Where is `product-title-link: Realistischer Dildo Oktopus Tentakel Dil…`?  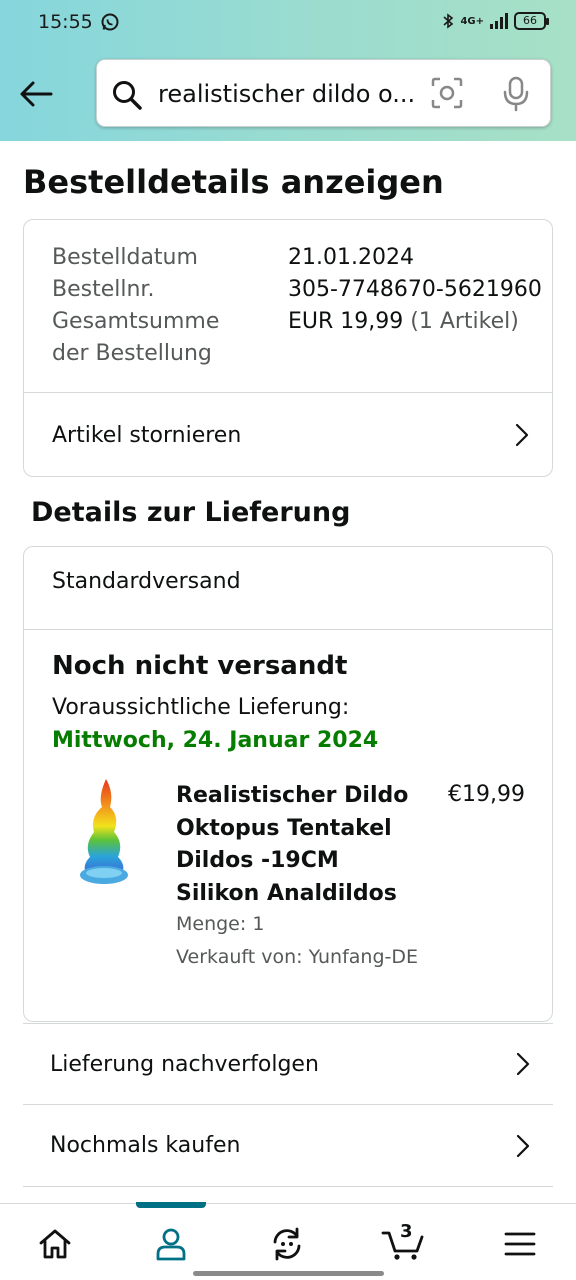 product-title-link: Realistischer Dildo Oktopus Tentakel Dil… is located at coordinates (296, 845).